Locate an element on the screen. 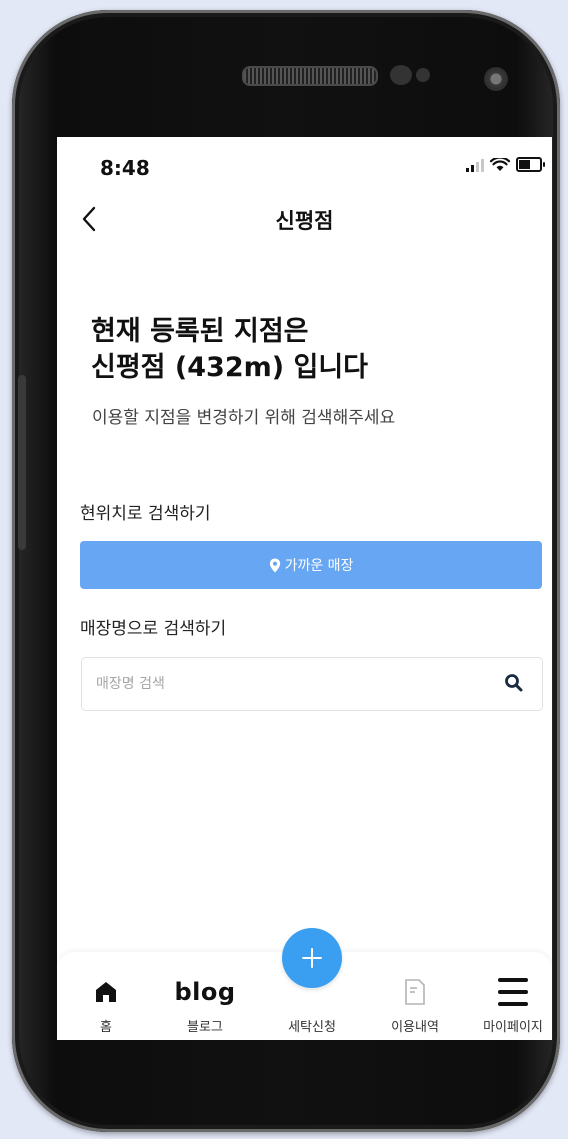  branch-headline: 현재 등록된 지점은 신평점 (432m) 입니다 is located at coordinates (229, 350).